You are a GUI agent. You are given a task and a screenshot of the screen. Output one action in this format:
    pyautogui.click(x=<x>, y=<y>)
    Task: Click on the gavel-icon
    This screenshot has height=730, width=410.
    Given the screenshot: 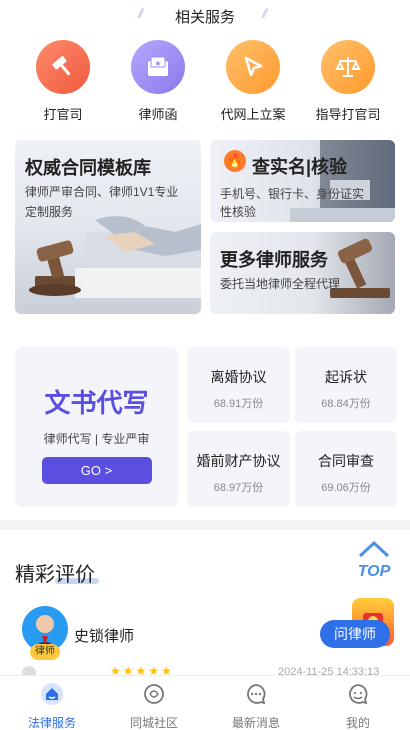 What is the action you would take?
    pyautogui.click(x=63, y=67)
    